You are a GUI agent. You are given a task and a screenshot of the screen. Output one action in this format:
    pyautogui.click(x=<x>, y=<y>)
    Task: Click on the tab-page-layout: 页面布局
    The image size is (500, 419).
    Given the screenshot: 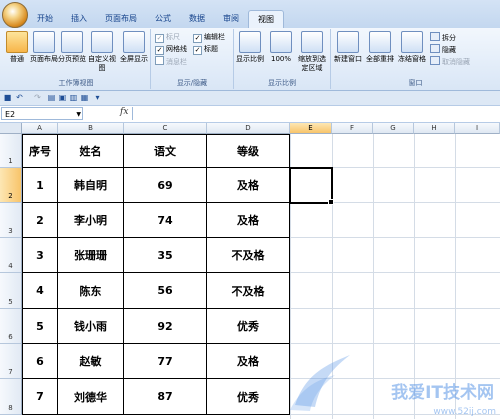 What is the action you would take?
    pyautogui.click(x=121, y=19)
    